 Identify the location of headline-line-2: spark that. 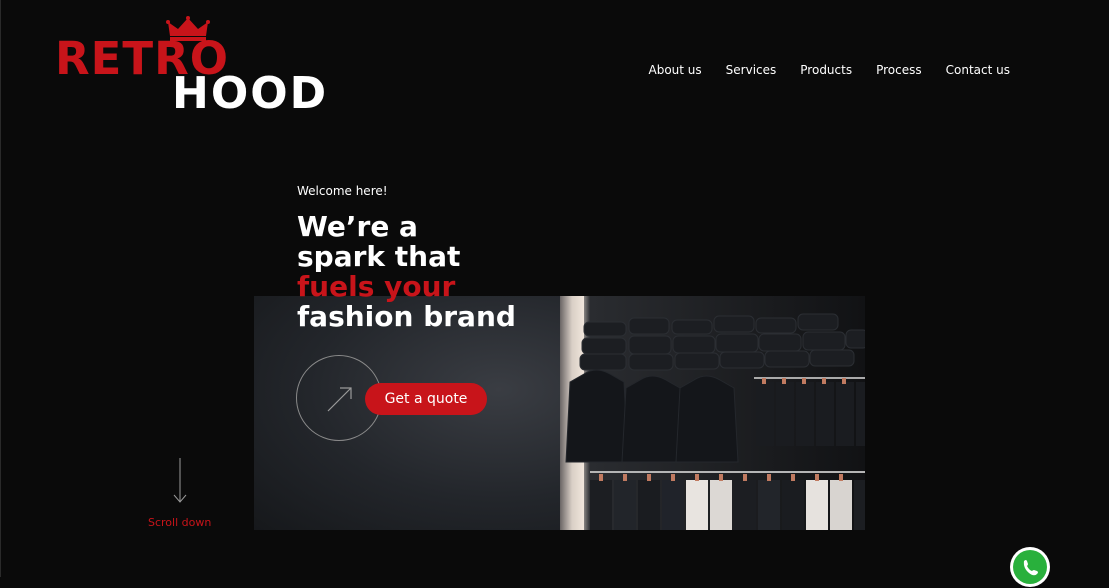
(379, 256).